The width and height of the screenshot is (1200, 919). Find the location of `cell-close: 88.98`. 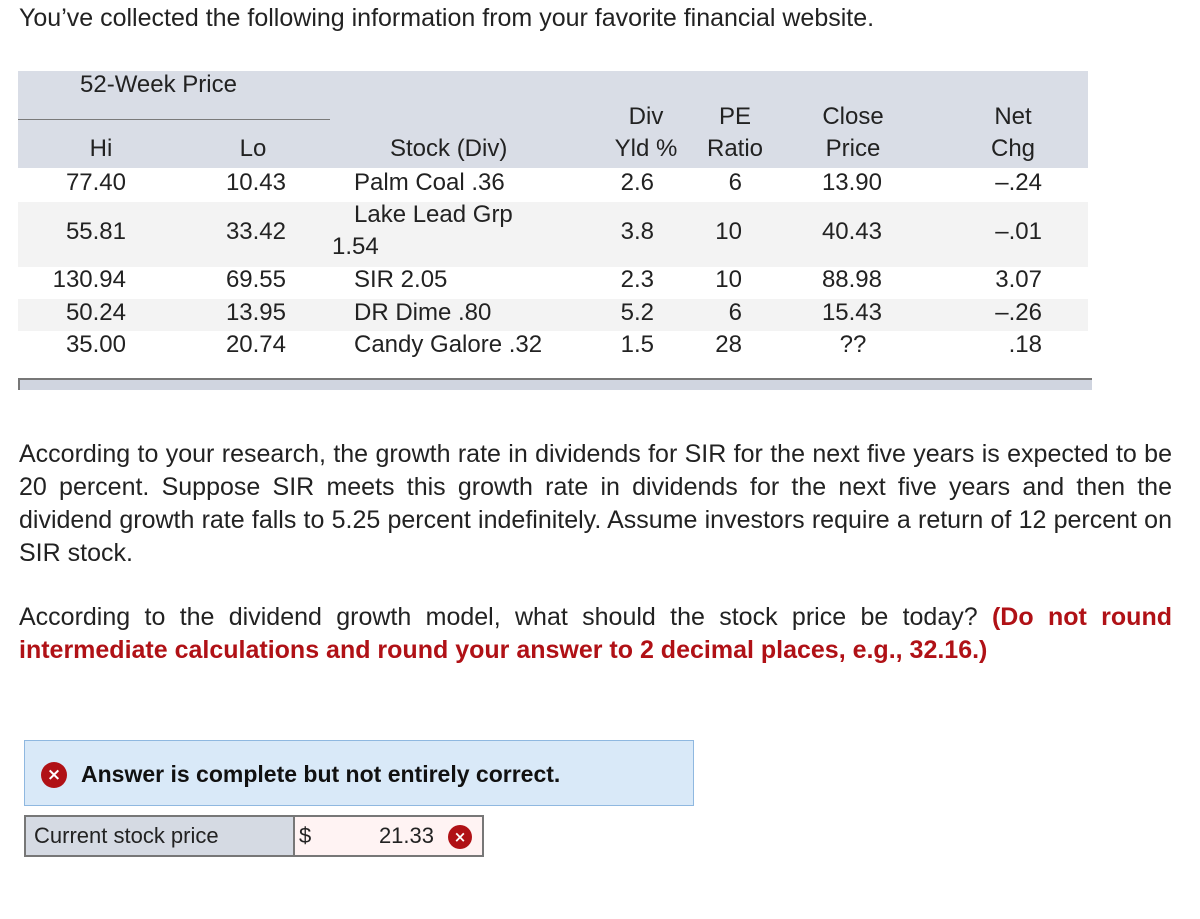

cell-close: 88.98 is located at coordinates (851, 279).